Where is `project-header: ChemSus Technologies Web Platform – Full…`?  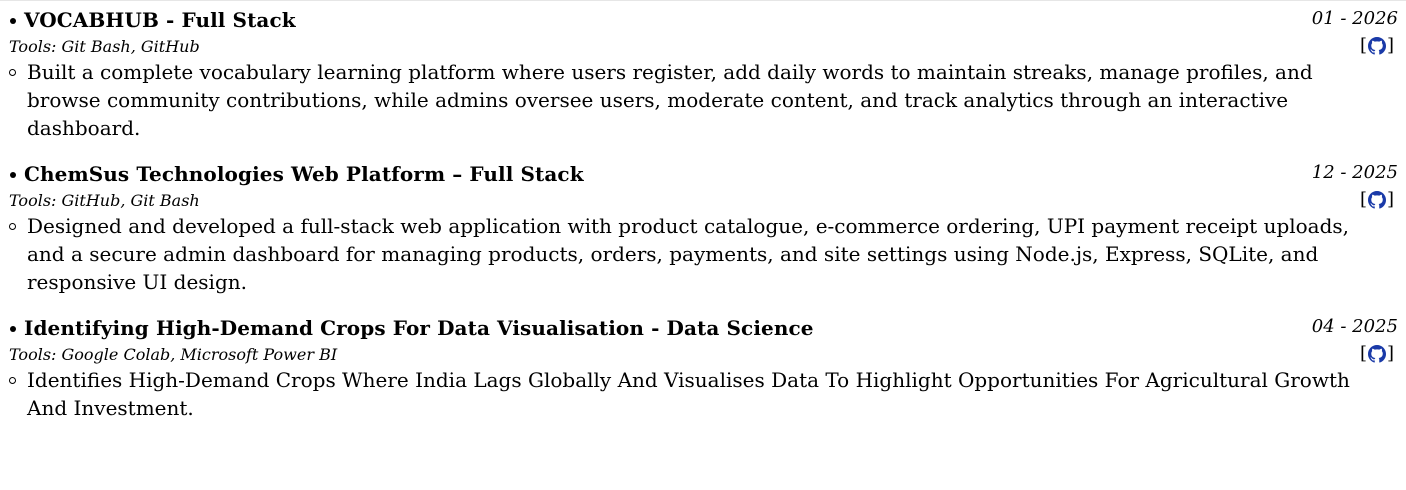 project-header: ChemSus Technologies Web Platform – Full… is located at coordinates (703, 174).